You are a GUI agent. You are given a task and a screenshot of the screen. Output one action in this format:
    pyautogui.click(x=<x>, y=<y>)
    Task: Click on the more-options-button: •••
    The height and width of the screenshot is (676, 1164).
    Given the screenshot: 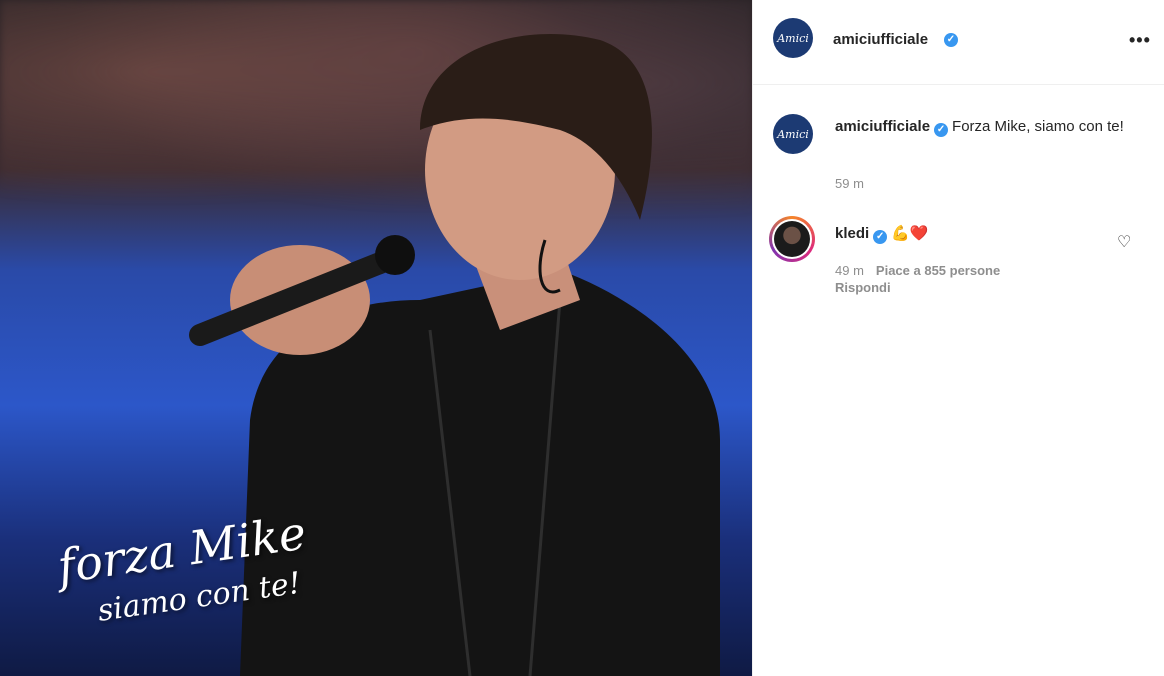 What is the action you would take?
    pyautogui.click(x=1140, y=40)
    